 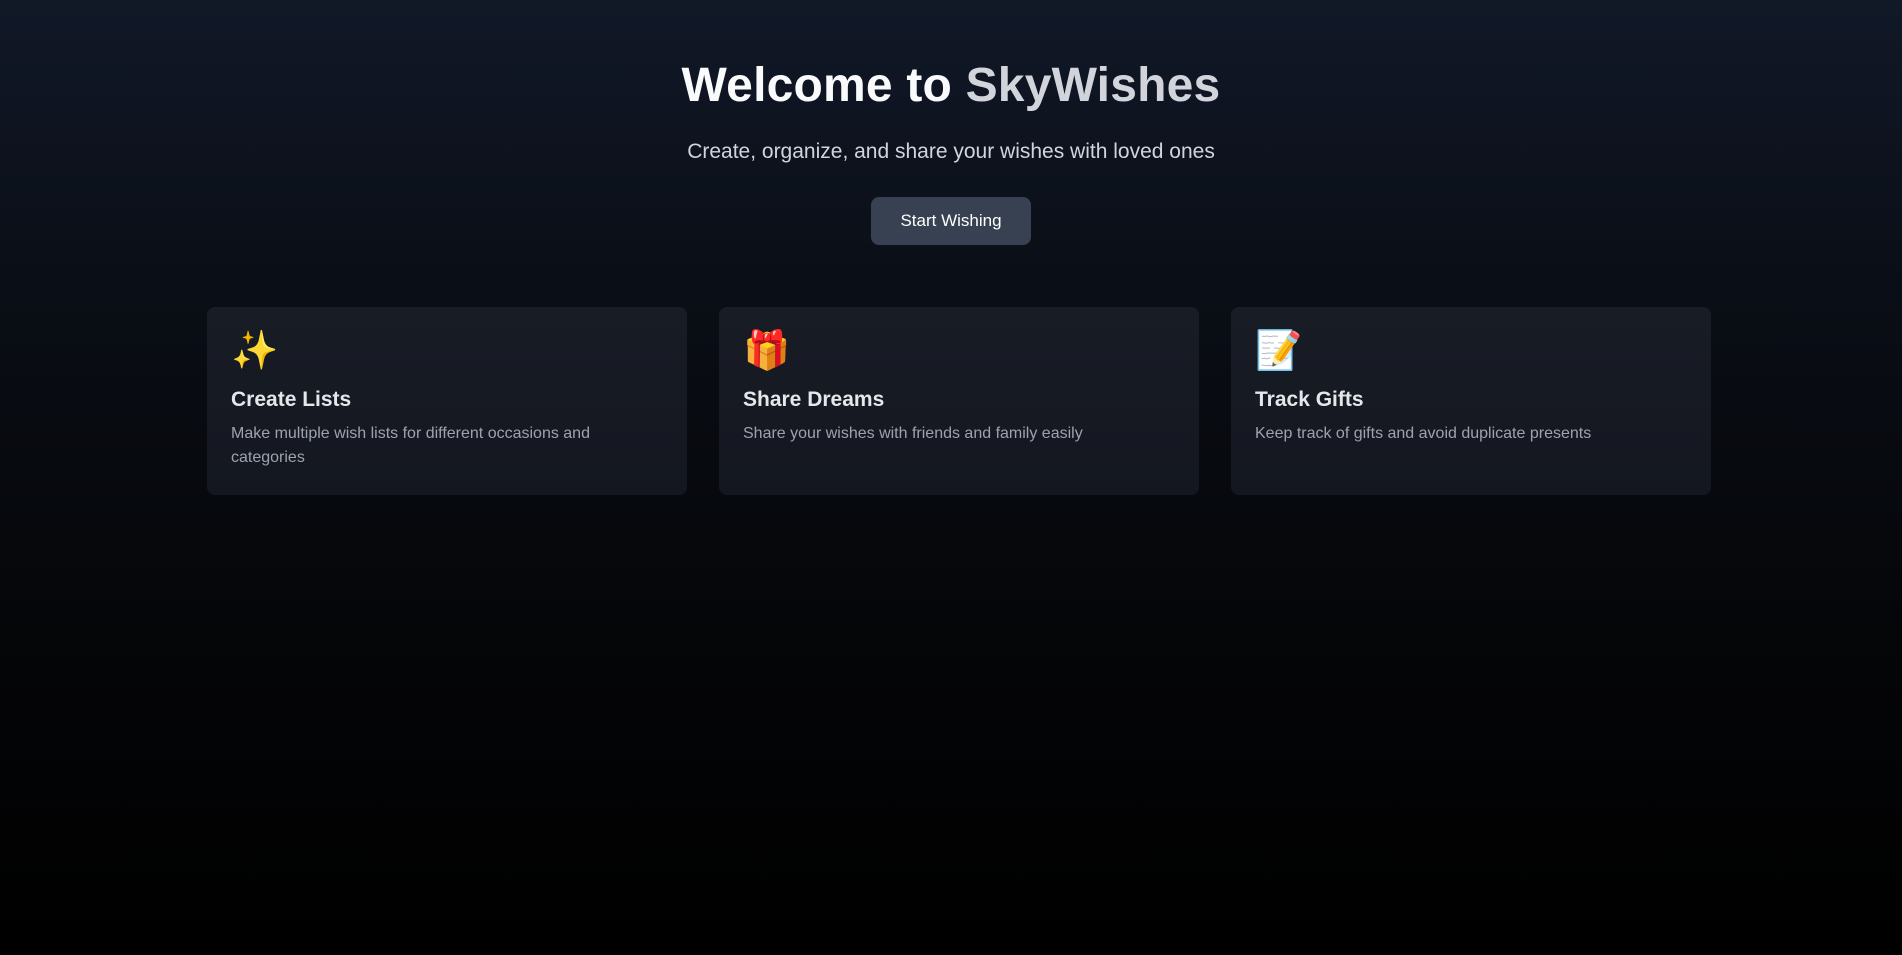 I want to click on sparkles-icon: ✨, so click(x=255, y=351).